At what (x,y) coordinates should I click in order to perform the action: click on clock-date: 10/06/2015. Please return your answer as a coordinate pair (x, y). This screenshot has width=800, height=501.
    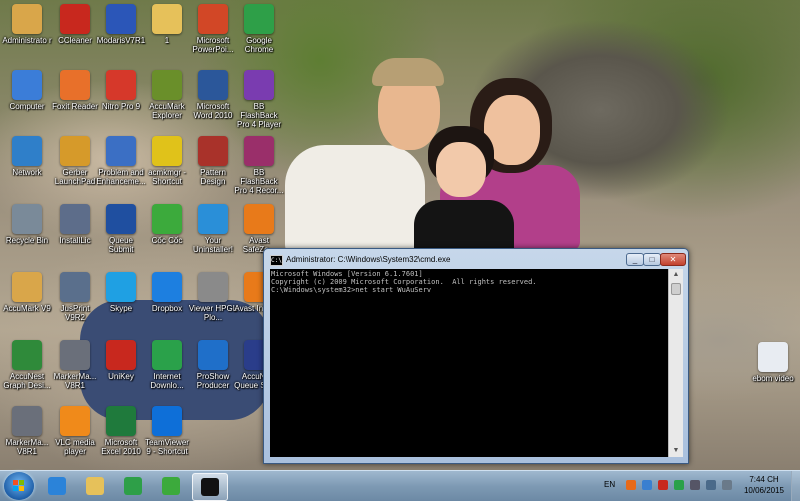
    Looking at the image, I should click on (764, 490).